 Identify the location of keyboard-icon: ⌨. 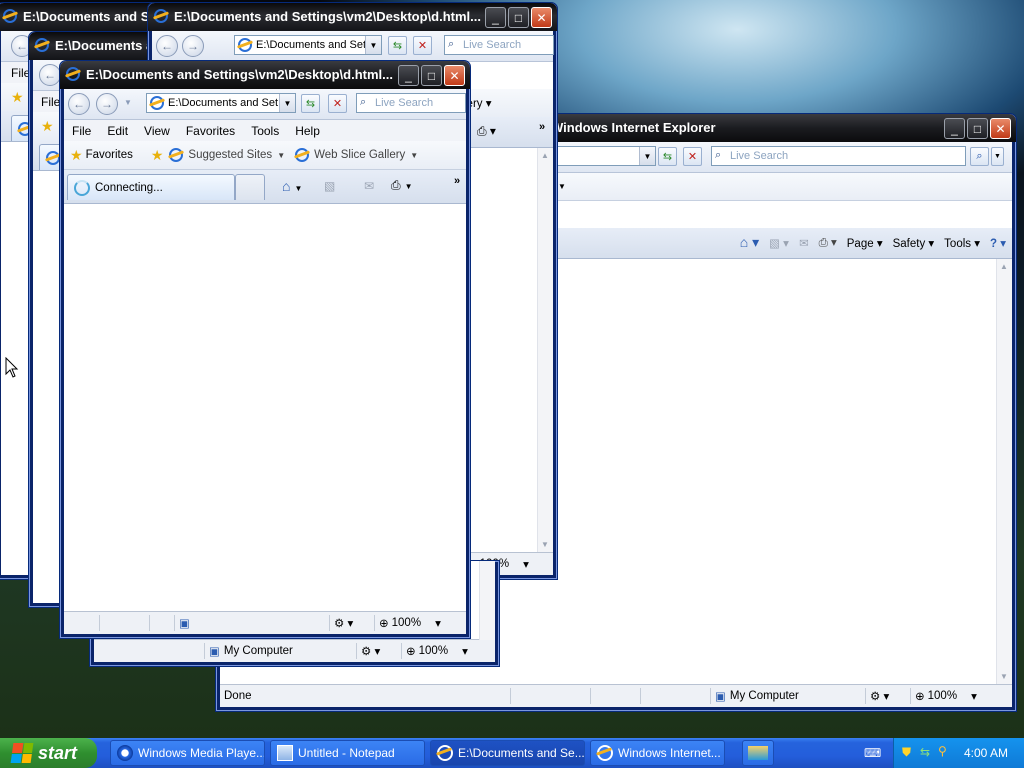
(872, 753).